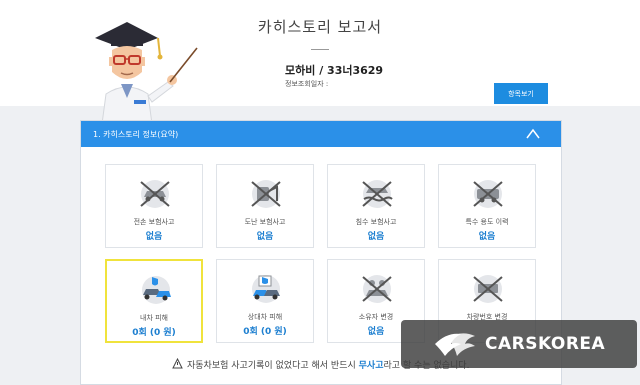 This screenshot has width=640, height=385. I want to click on card-theft: 도난 보험사고 없음, so click(265, 206).